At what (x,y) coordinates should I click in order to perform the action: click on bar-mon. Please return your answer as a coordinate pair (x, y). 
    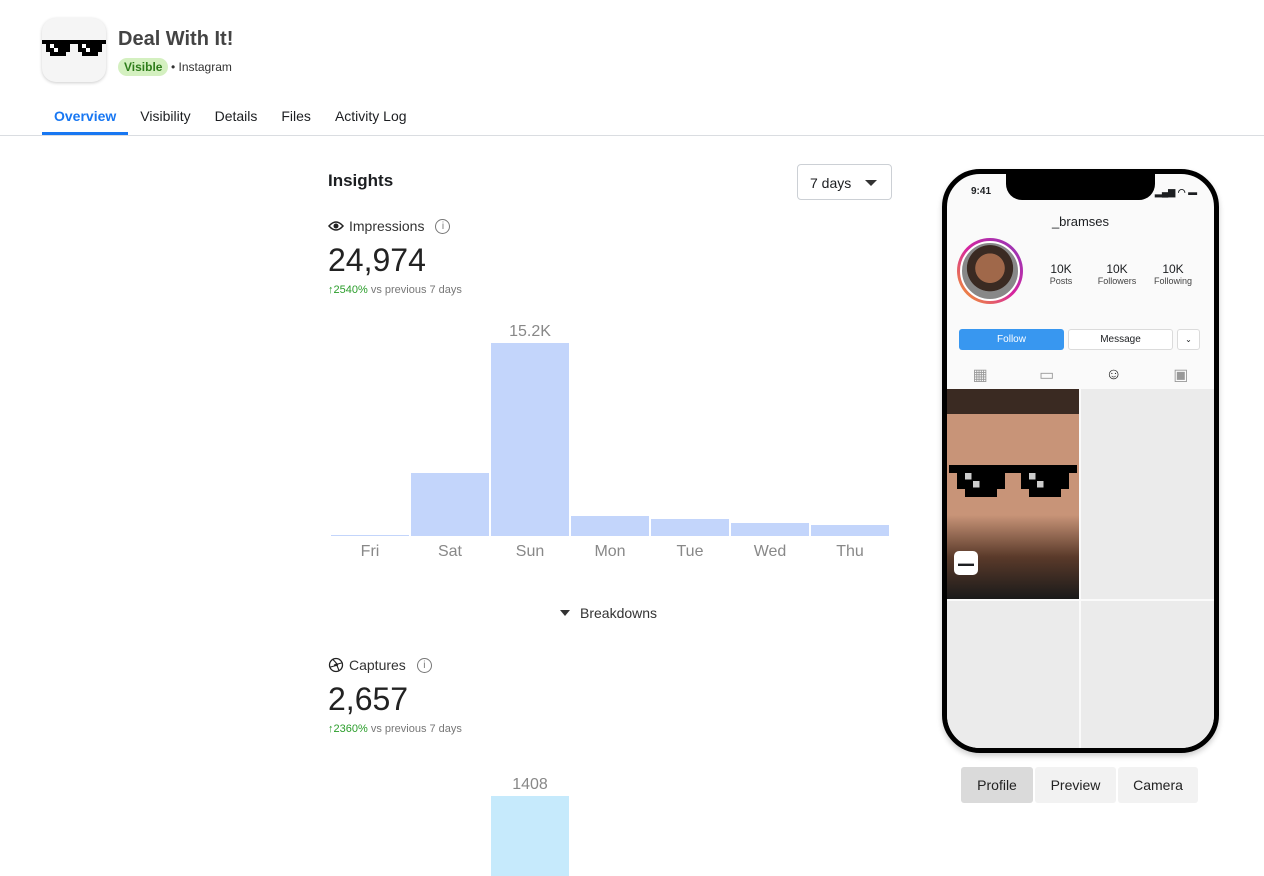
    Looking at the image, I should click on (610, 525).